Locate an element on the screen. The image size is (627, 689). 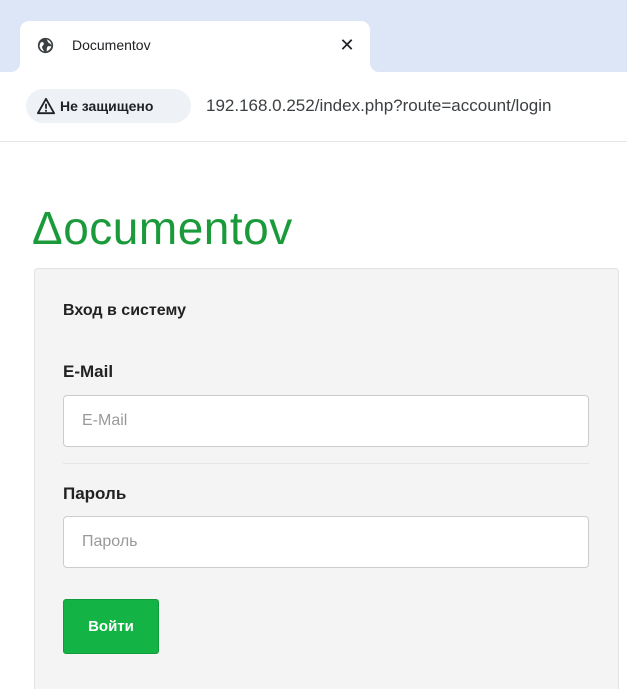
tab-title: Documentov is located at coordinates (111, 45).